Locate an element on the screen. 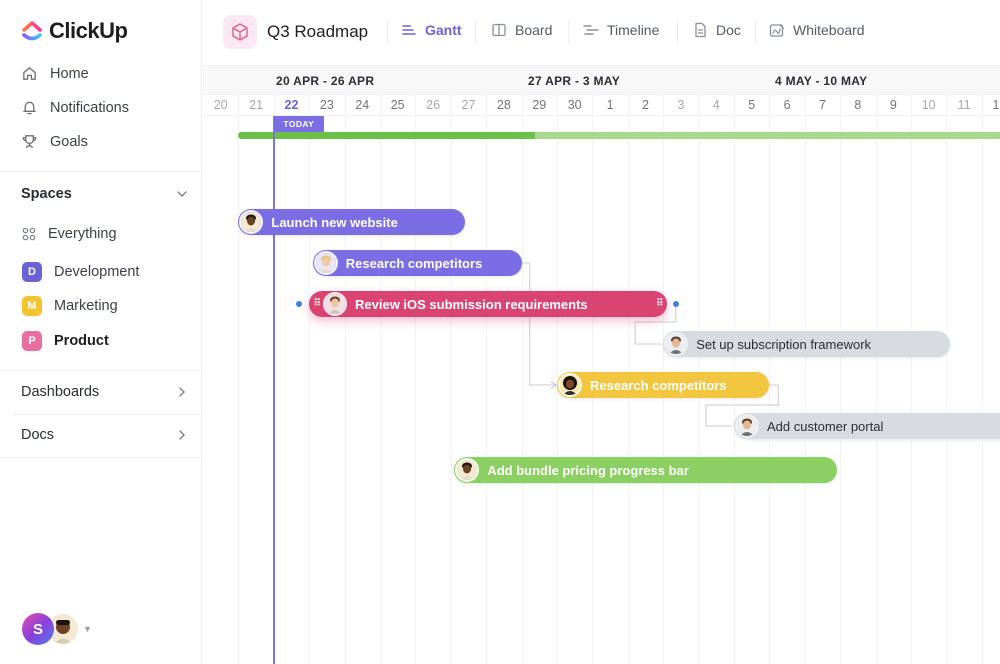  week-label: 27 APR - 3 MAY is located at coordinates (574, 81).